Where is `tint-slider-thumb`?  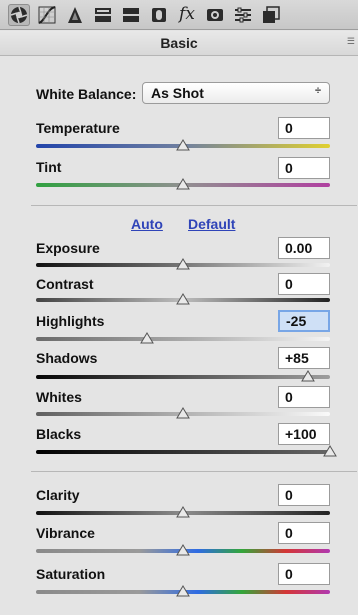
tint-slider-thumb is located at coordinates (183, 184).